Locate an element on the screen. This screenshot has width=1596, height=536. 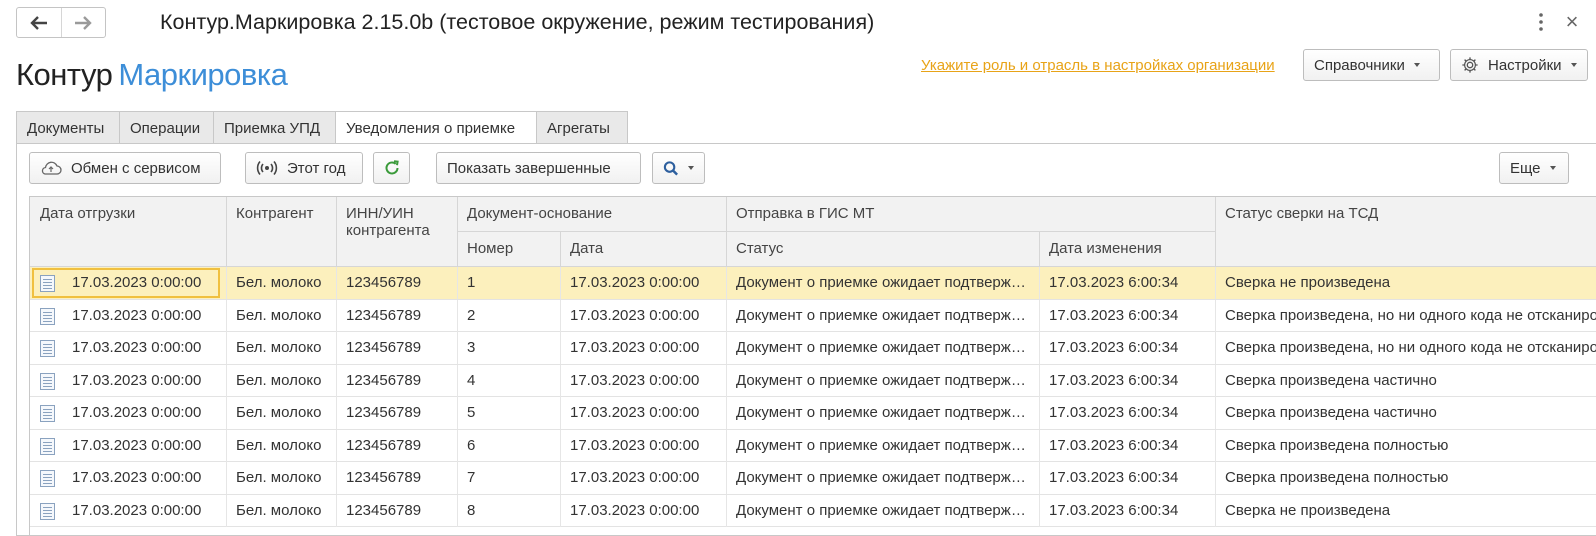
col-inn: ИНН/УИН контрагента is located at coordinates (398, 222).